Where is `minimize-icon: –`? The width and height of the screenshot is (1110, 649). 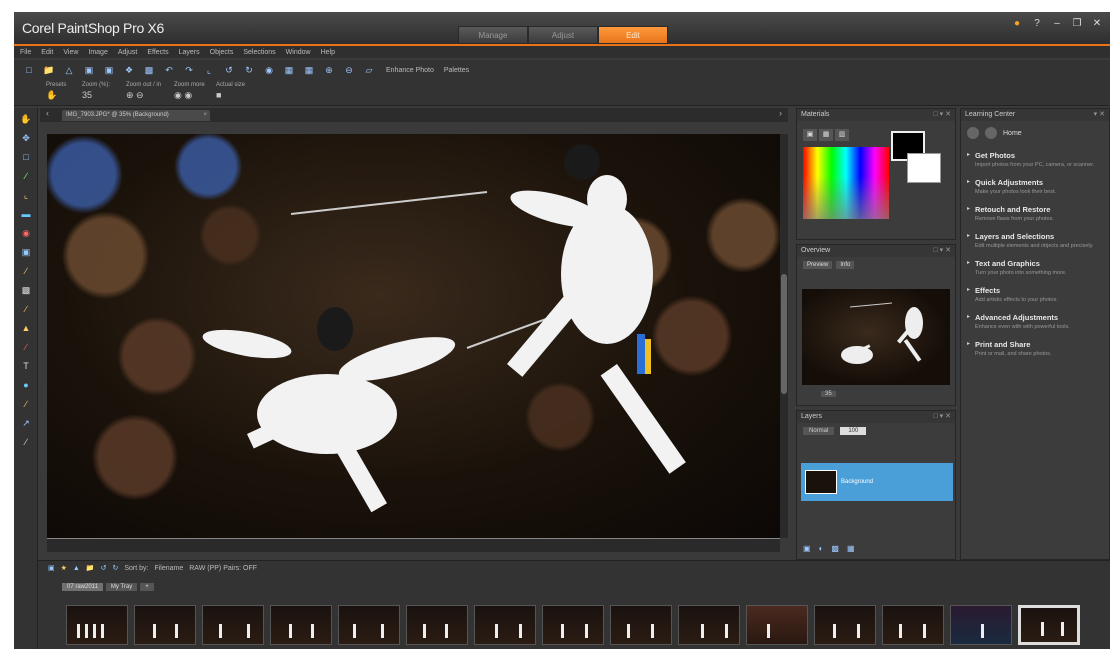
minimize-icon: – is located at coordinates (1057, 23).